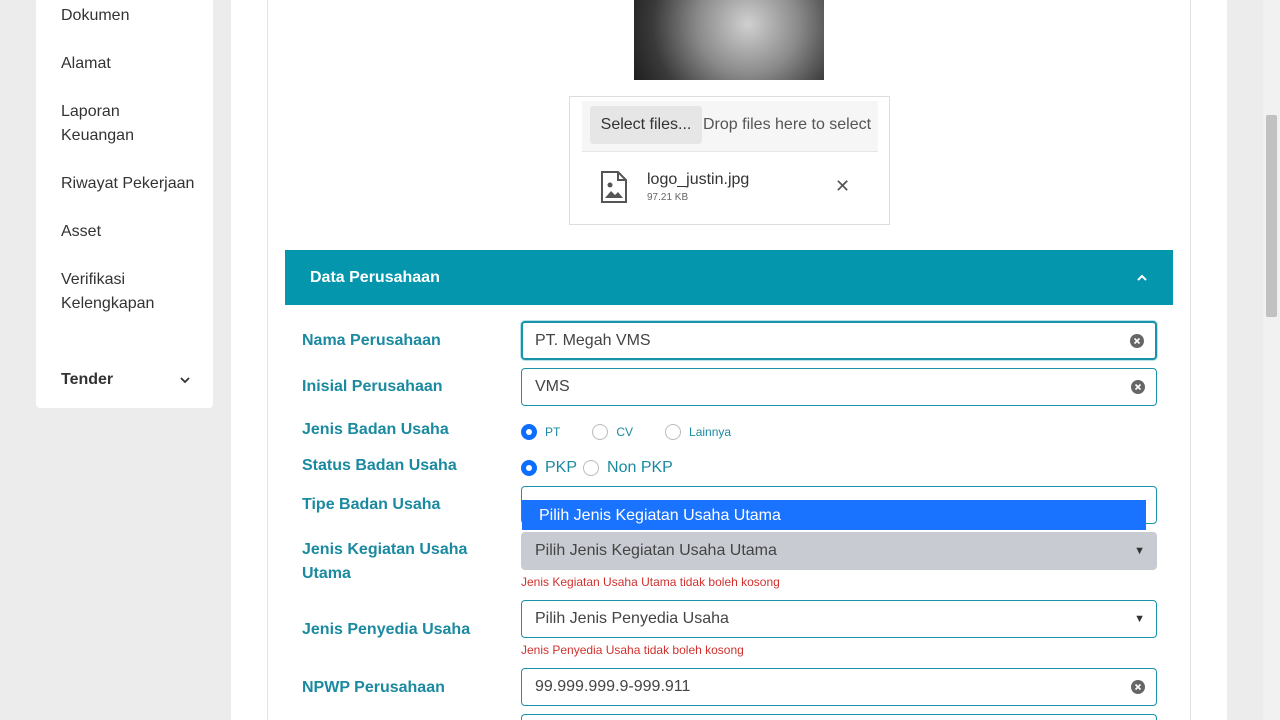  I want to click on radio-non-pkp-label: Non PKP, so click(640, 467).